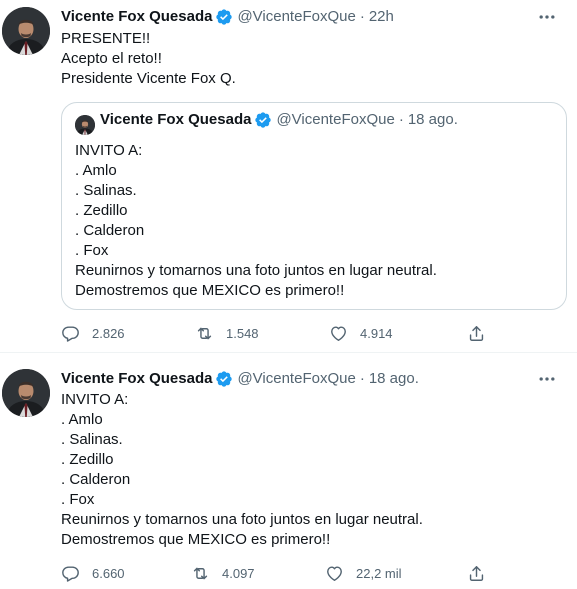 The height and width of the screenshot is (589, 577). I want to click on like-count: 4.914, so click(376, 333).